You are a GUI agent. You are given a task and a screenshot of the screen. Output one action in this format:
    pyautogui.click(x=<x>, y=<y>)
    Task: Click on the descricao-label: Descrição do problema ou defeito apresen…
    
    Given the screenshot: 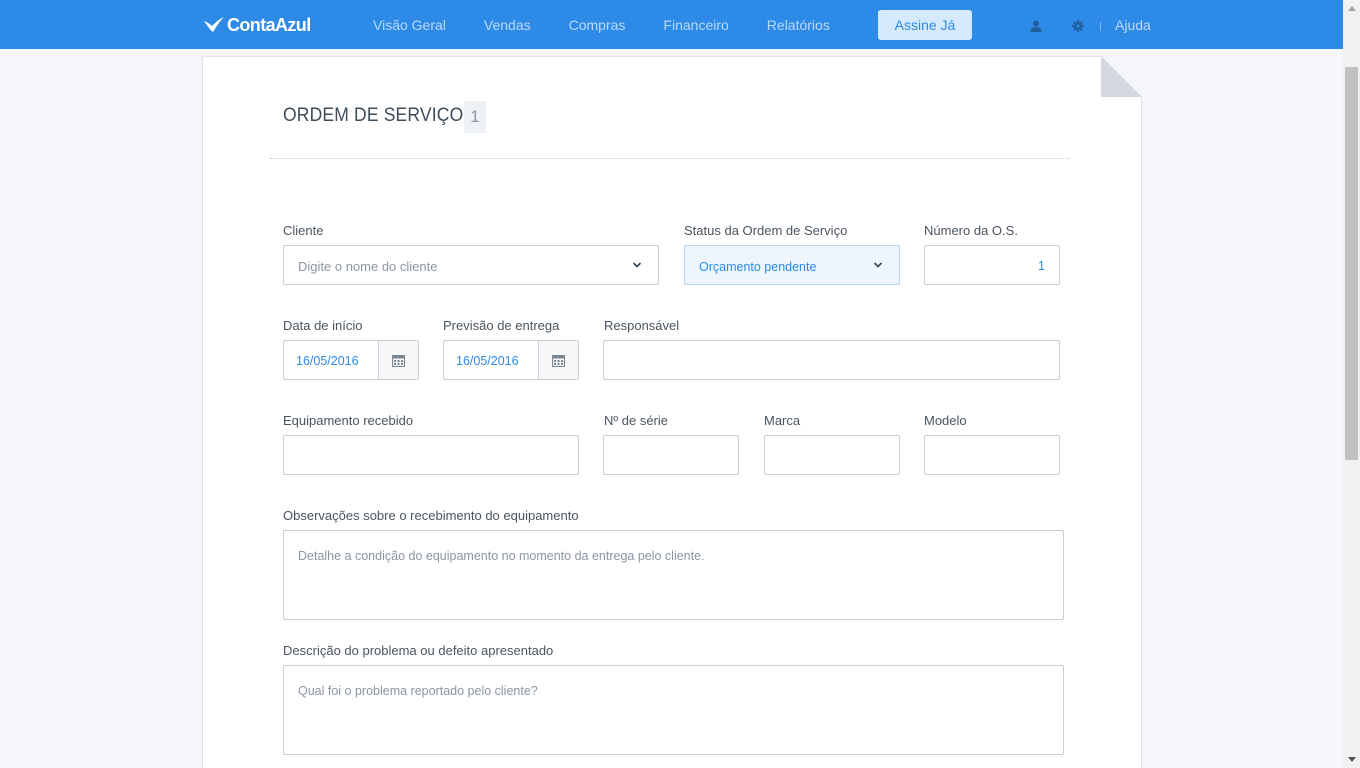 What is the action you would take?
    pyautogui.click(x=418, y=650)
    